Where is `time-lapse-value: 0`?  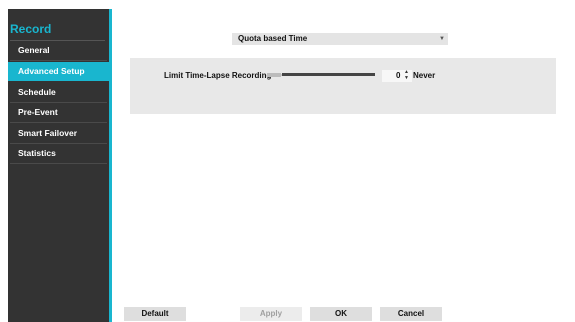 time-lapse-value: 0 is located at coordinates (398, 75).